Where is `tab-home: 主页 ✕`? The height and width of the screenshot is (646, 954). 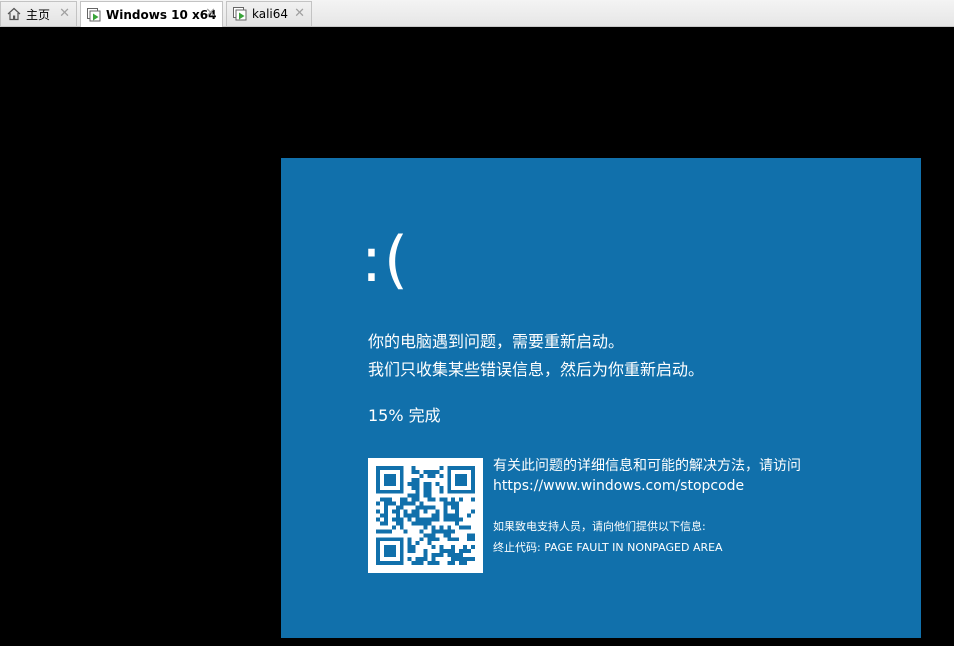
tab-home: 主页 ✕ is located at coordinates (38, 13).